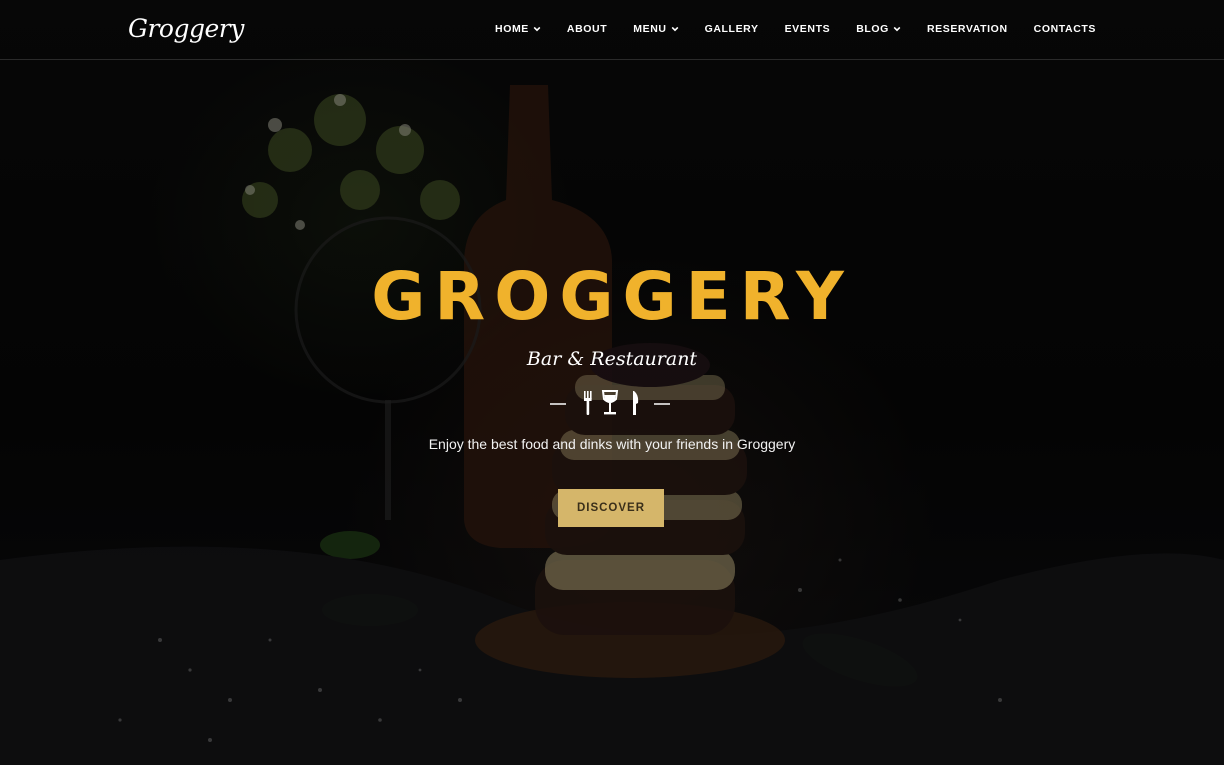 The width and height of the screenshot is (1224, 765). I want to click on nav-item-label: MENU, so click(650, 29).